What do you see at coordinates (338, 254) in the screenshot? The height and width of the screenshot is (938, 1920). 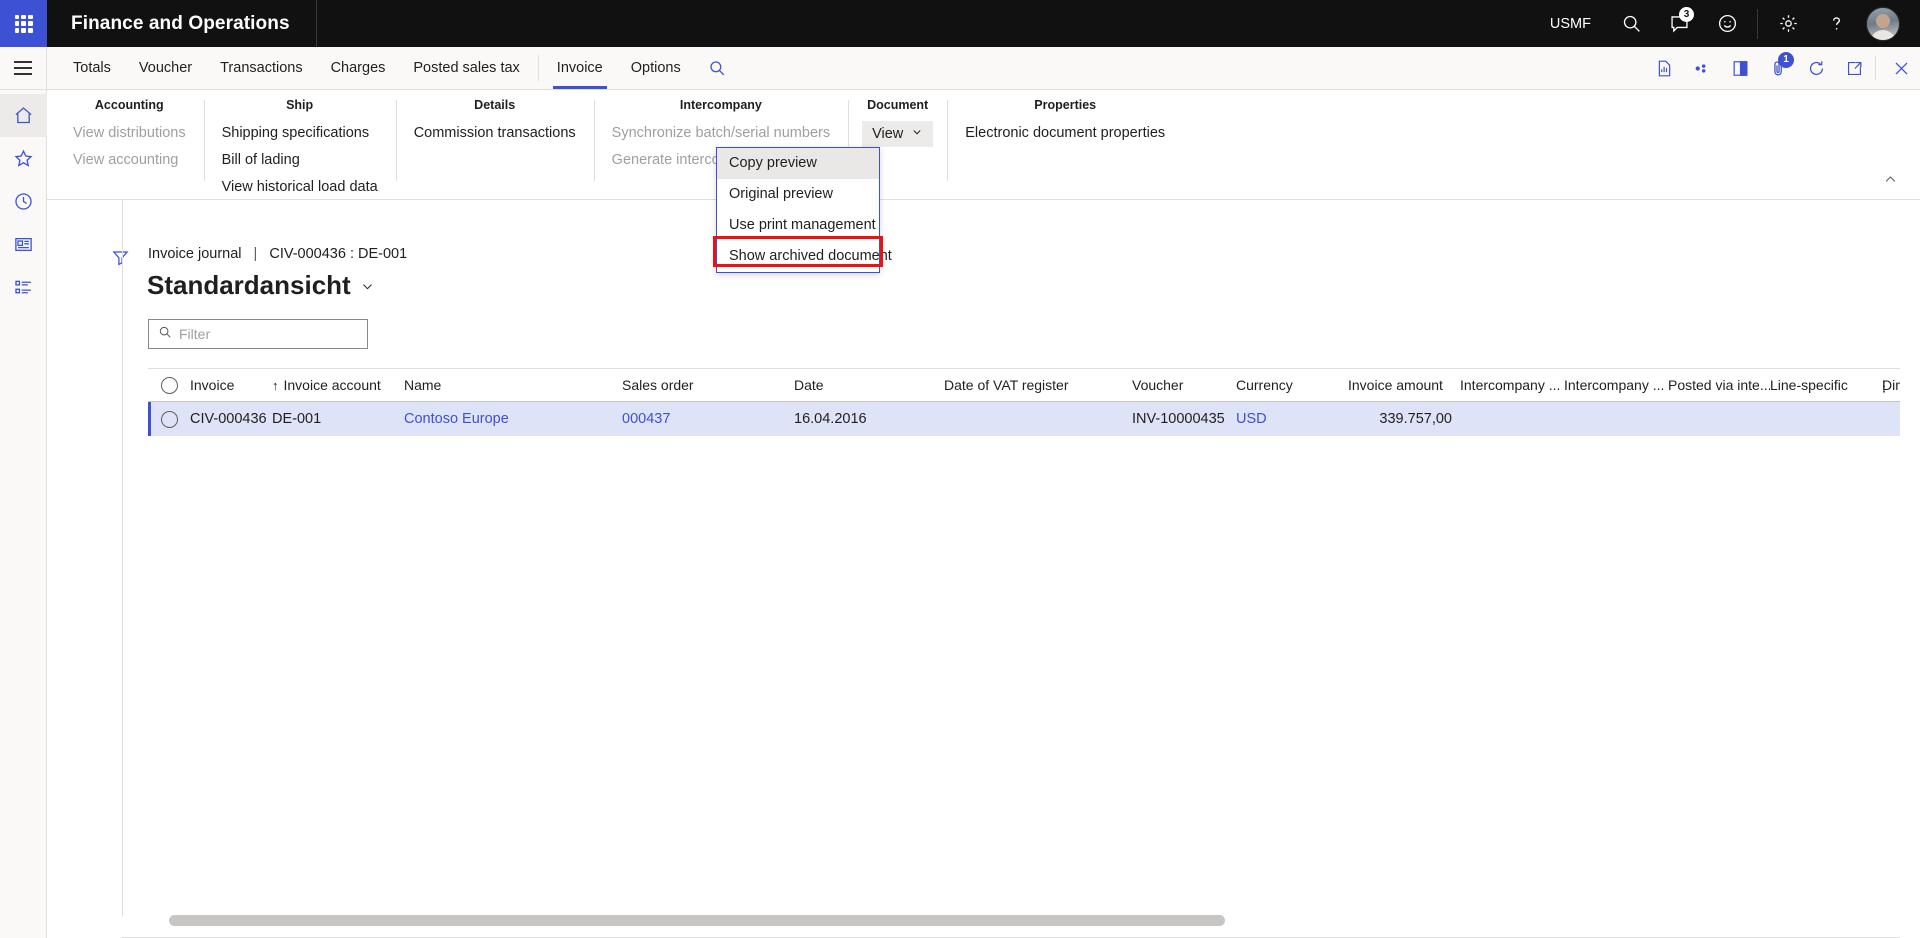 I see `breadcrumb-current: CIV-000436 : DE-001` at bounding box center [338, 254].